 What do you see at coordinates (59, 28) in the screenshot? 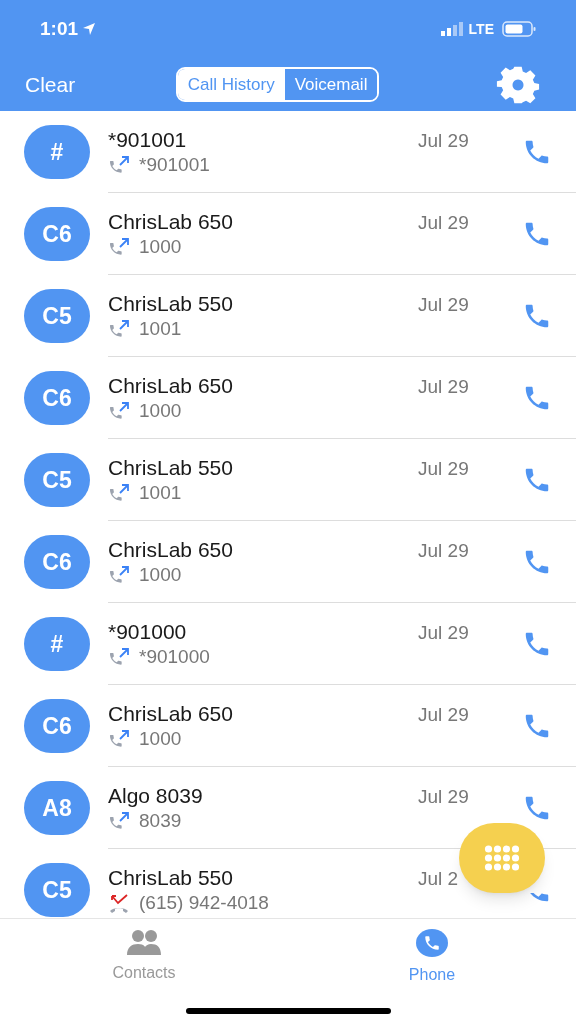
I see `status-time: 1:01` at bounding box center [59, 28].